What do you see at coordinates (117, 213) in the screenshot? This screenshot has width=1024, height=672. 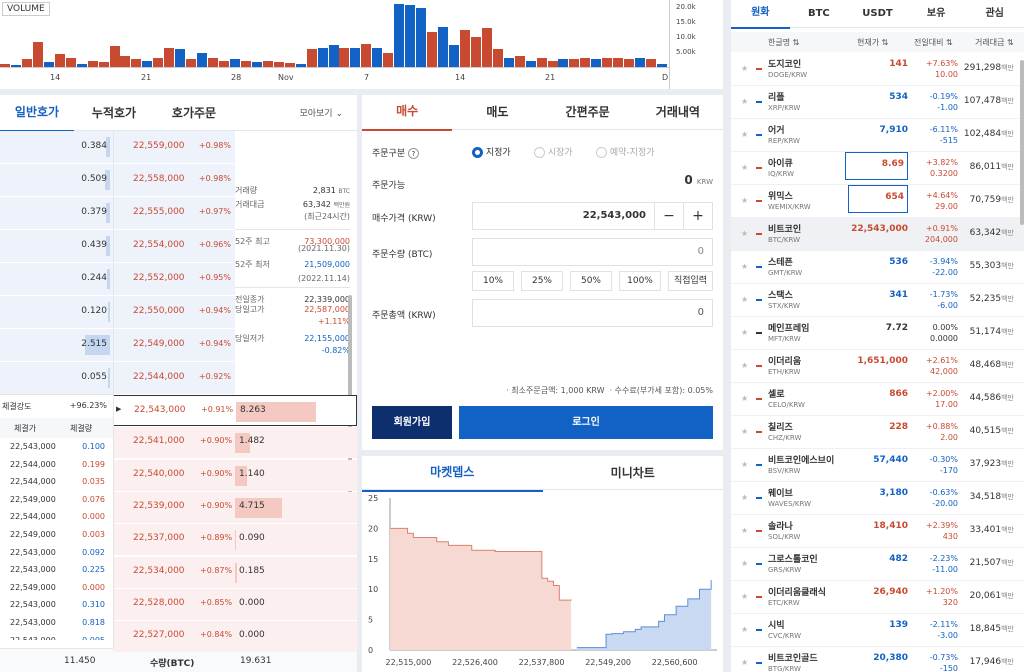 I see `ask-row: 0.379 22,555,000 +0.97%` at bounding box center [117, 213].